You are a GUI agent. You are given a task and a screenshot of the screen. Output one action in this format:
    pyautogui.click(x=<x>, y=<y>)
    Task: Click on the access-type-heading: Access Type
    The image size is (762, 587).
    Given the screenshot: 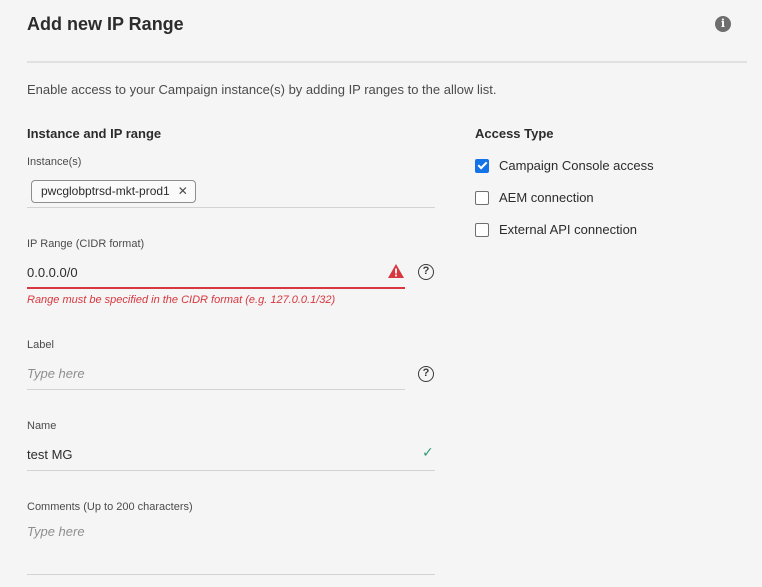 What is the action you would take?
    pyautogui.click(x=514, y=133)
    